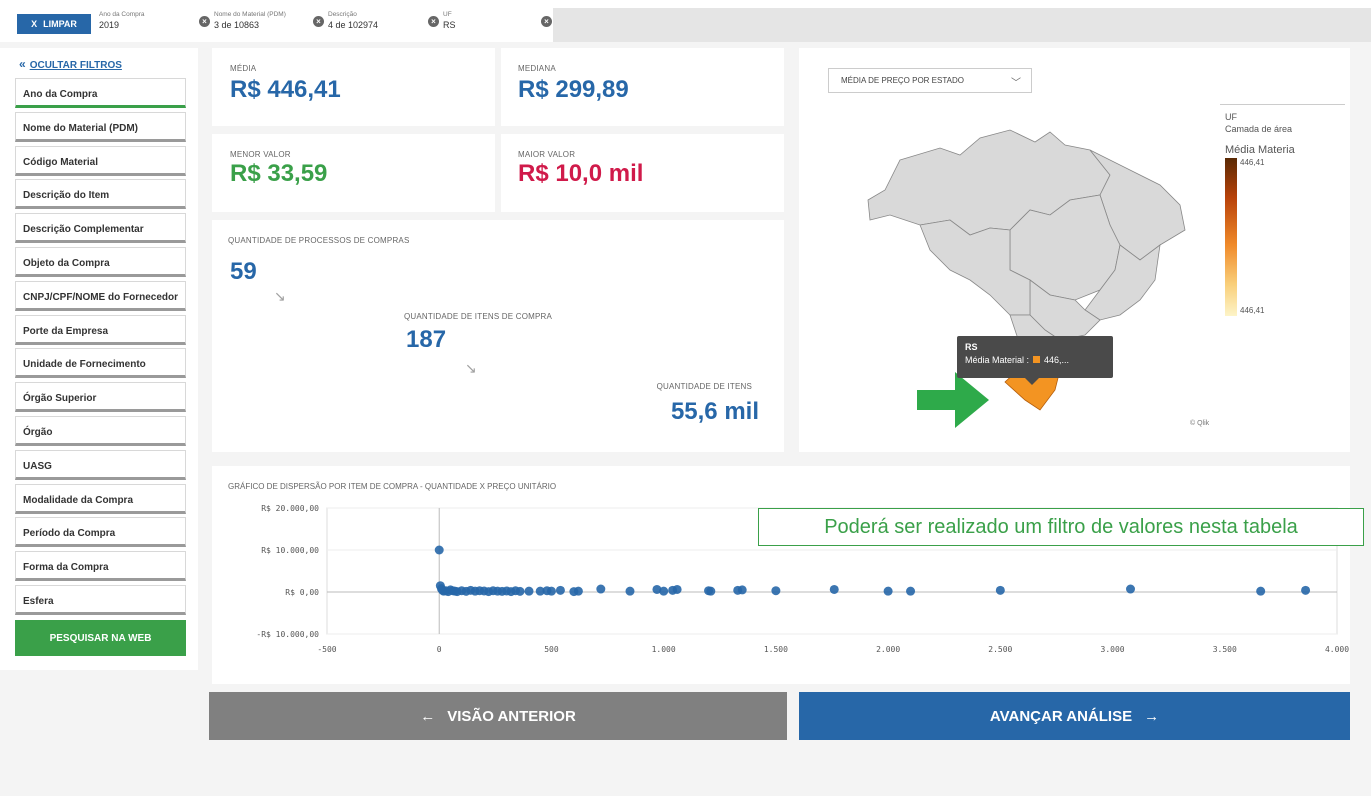 The image size is (1371, 796). What do you see at coordinates (70, 64) in the screenshot?
I see `hide-filters-link: «OCULTAR FILTROS` at bounding box center [70, 64].